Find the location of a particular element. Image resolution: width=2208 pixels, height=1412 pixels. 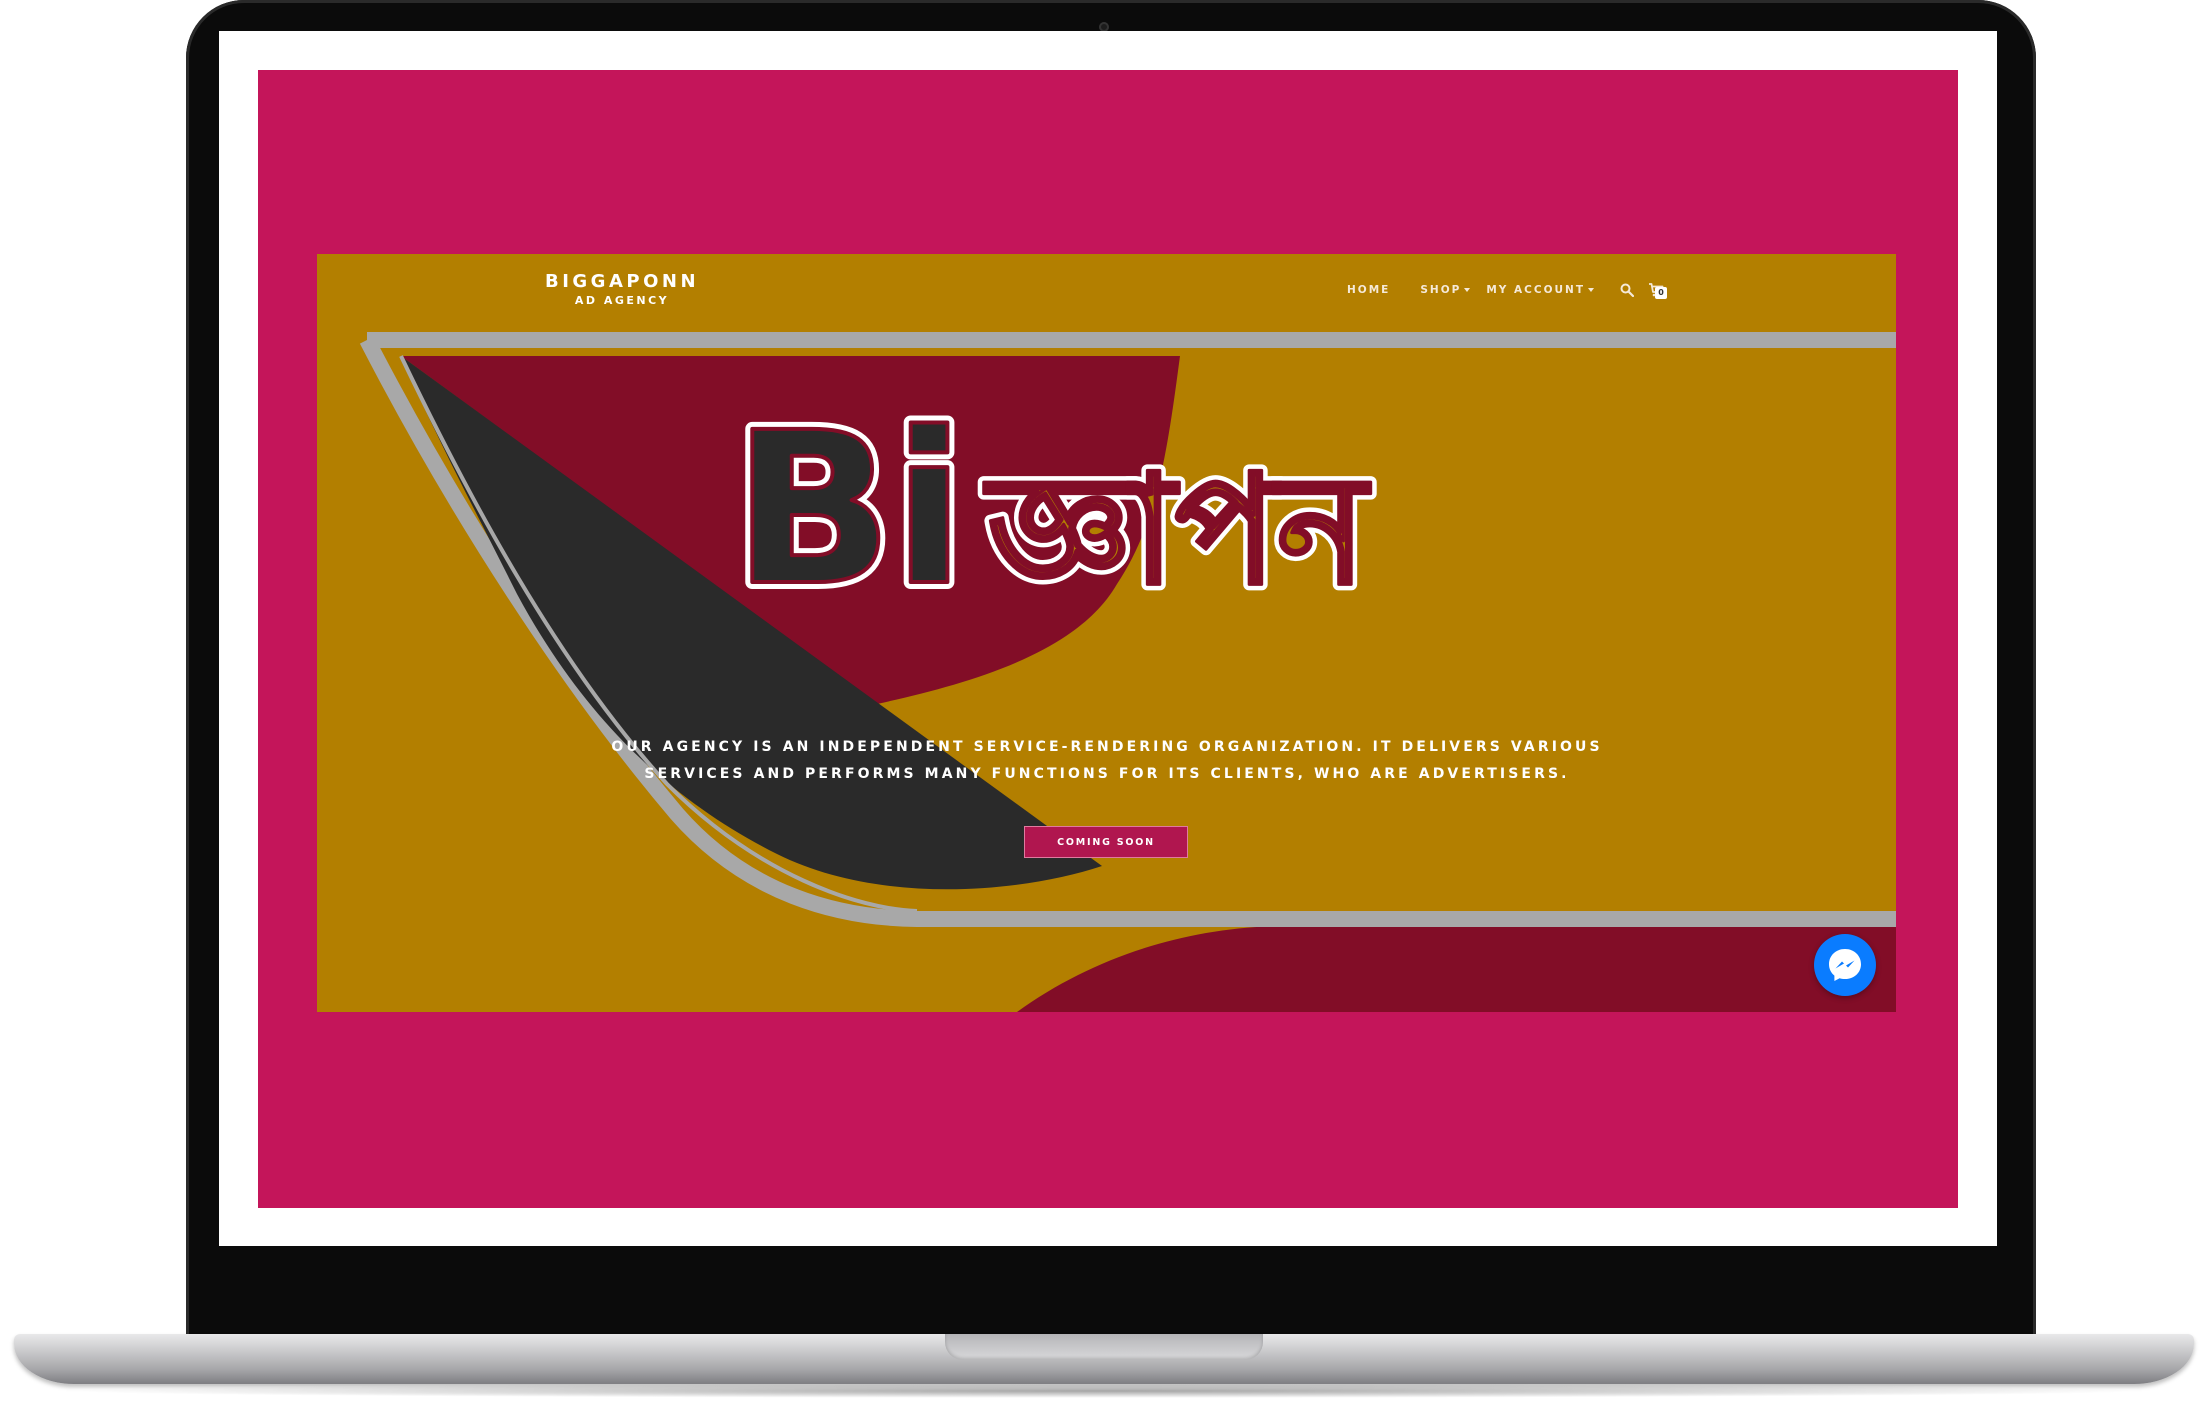

hero-title: Bi Bi জ্ঞাপন জ্ঞাপন is located at coordinates (1055, 520).